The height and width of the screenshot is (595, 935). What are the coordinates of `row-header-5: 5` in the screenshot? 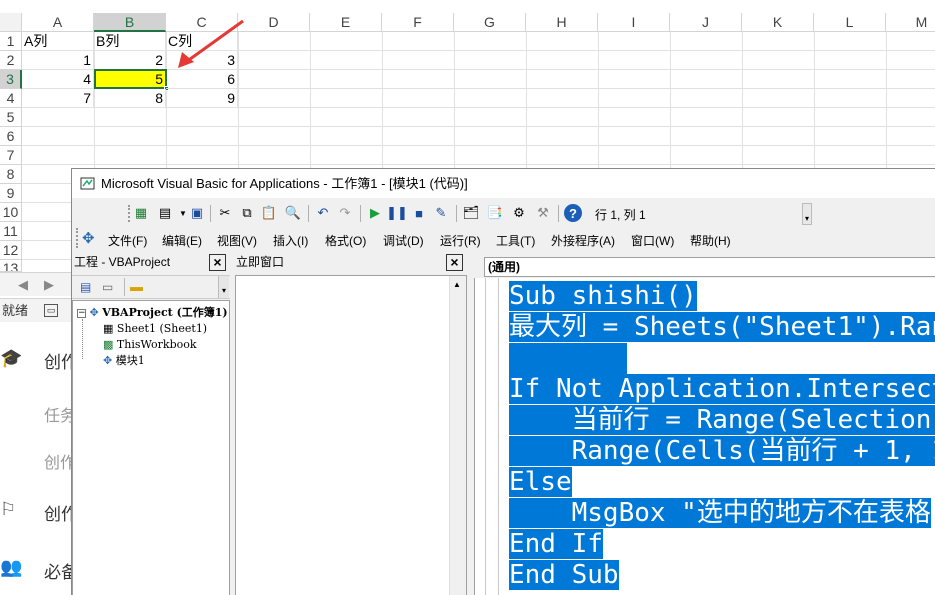 It's located at (11, 117).